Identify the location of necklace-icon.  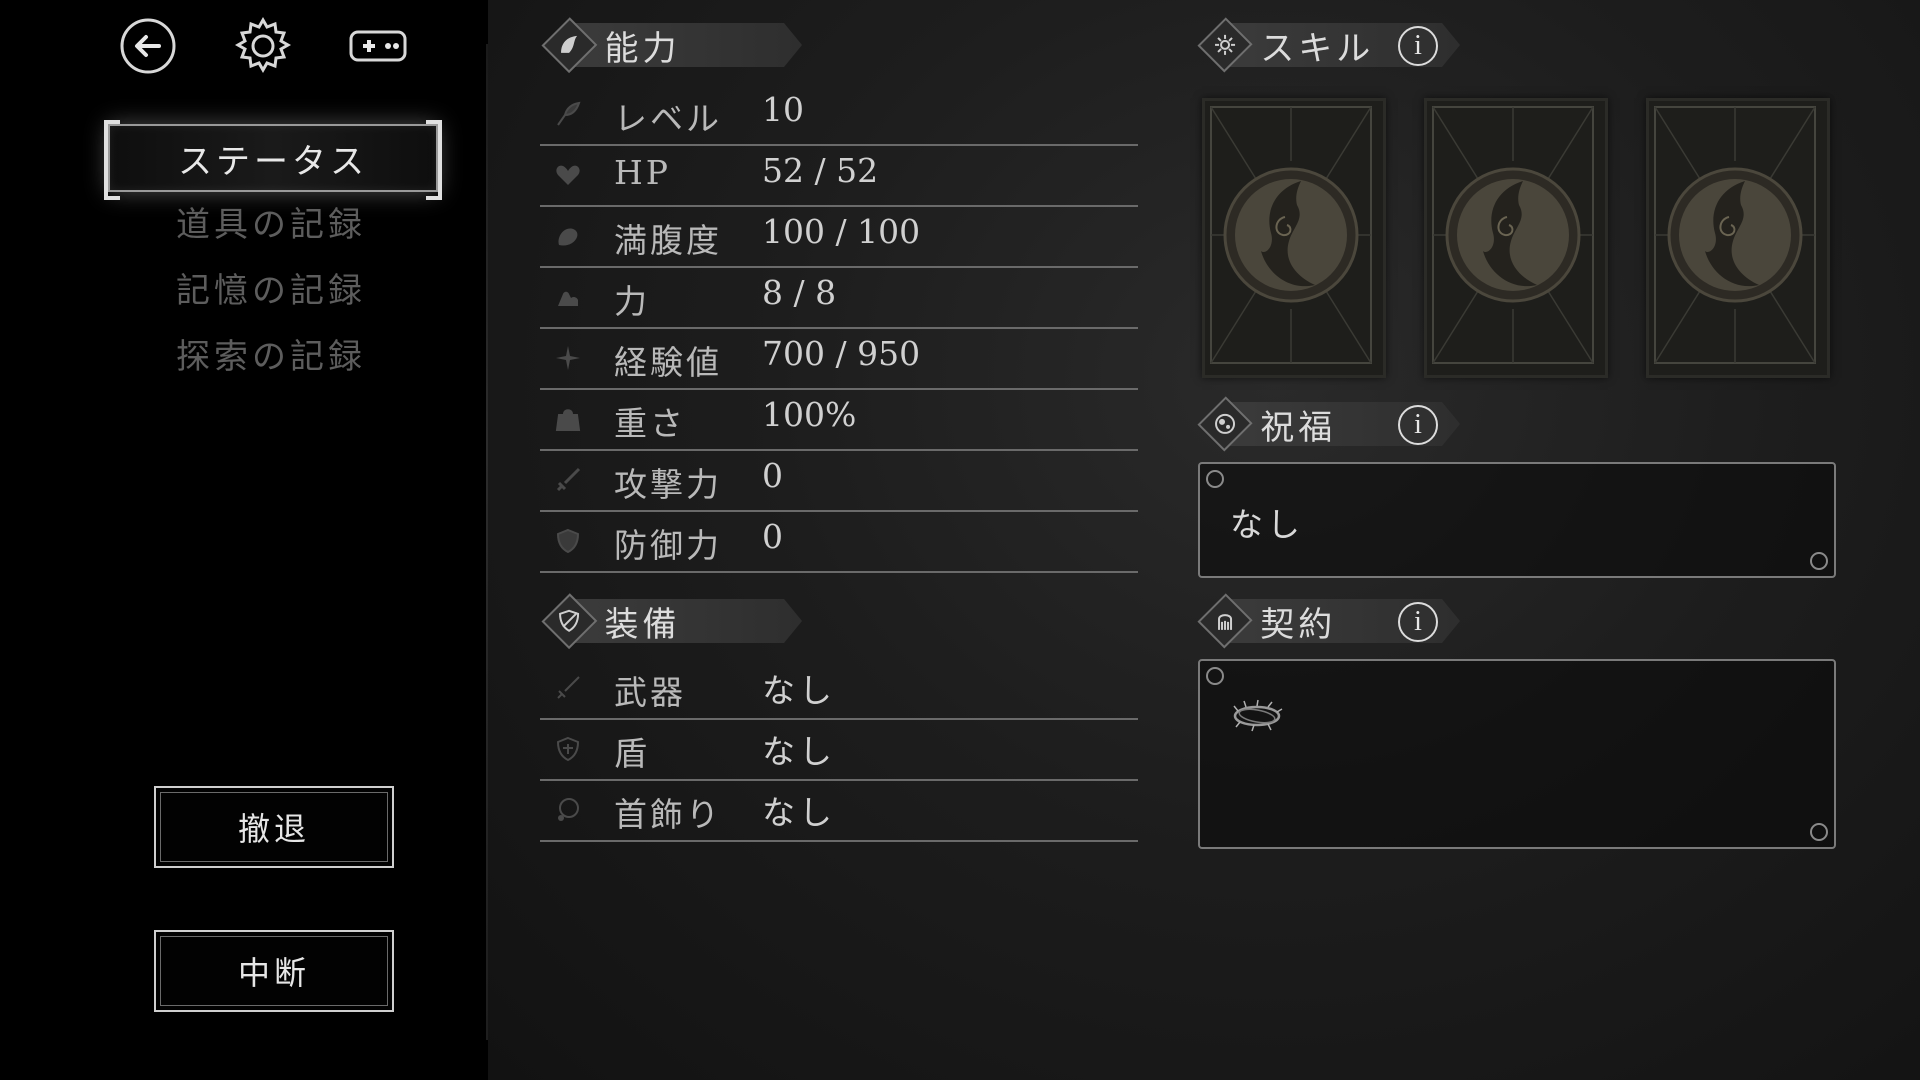
(568, 810).